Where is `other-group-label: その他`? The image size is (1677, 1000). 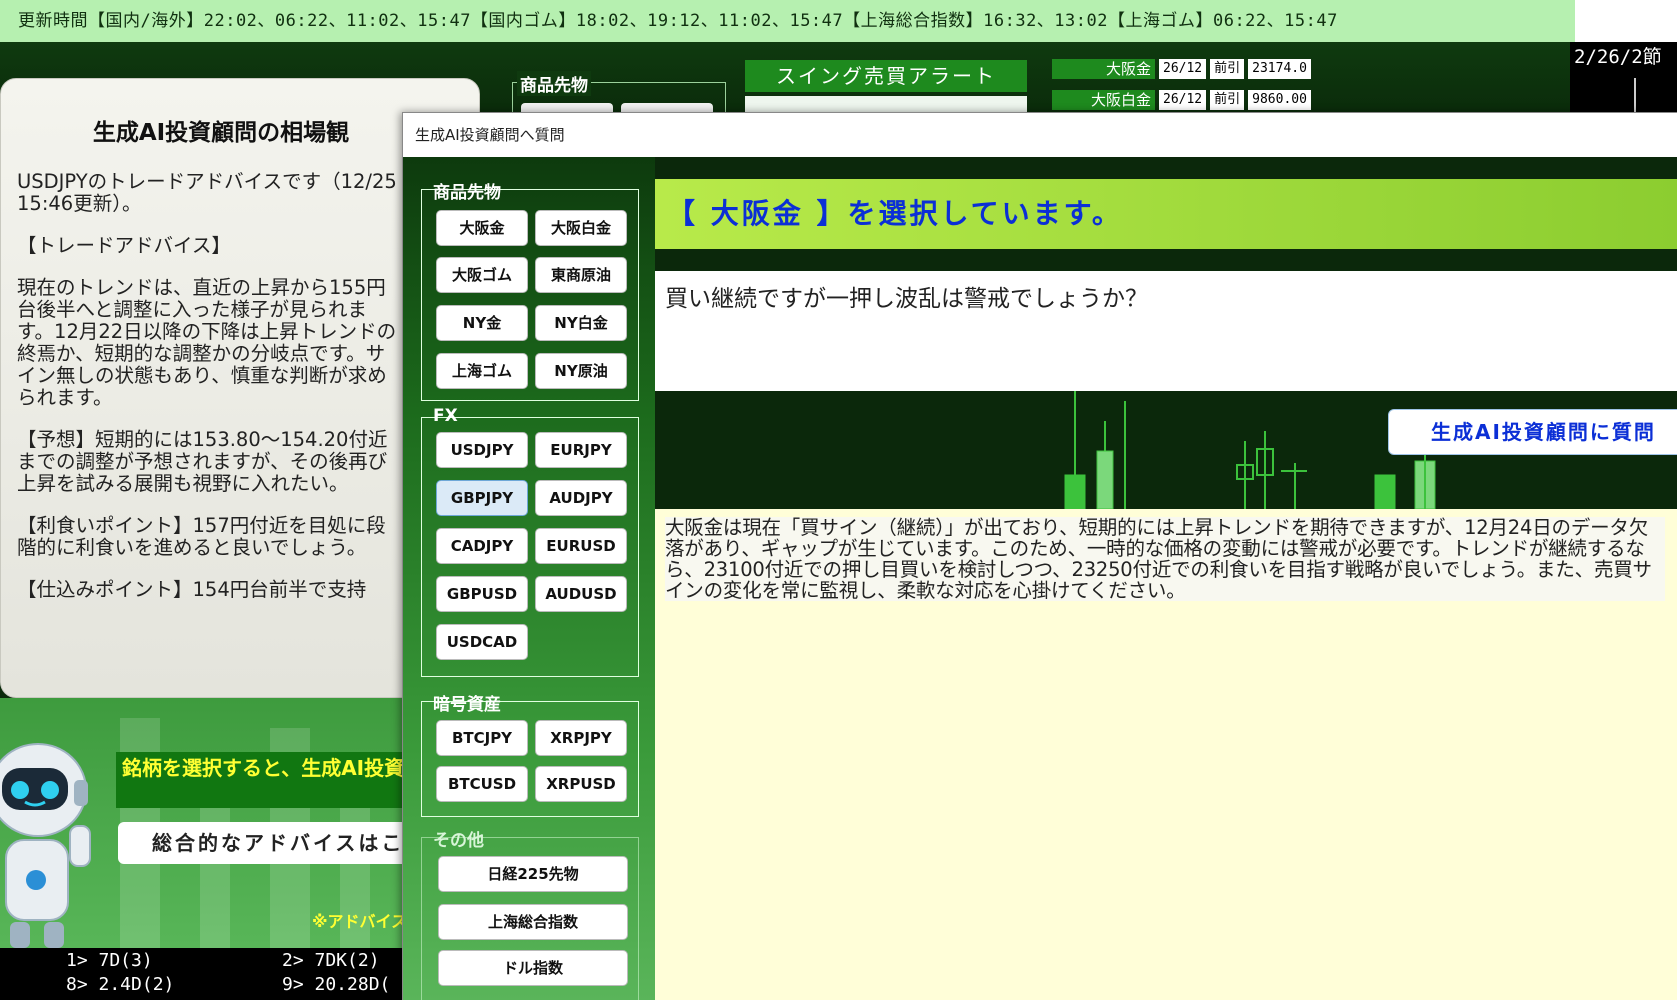
other-group-label: その他 is located at coordinates (458, 841).